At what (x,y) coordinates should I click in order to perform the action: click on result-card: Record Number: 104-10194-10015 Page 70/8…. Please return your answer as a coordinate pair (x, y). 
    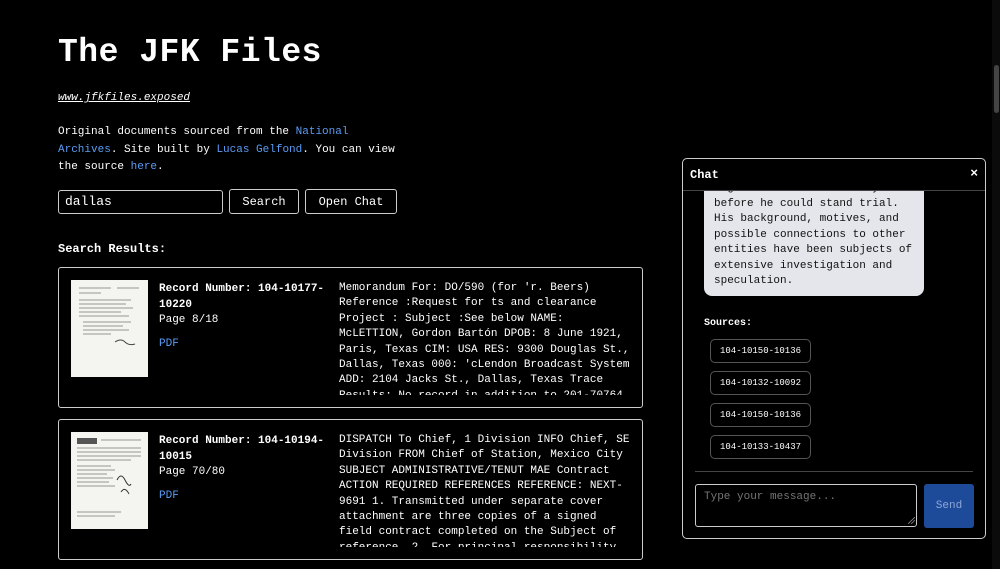
    Looking at the image, I should click on (350, 489).